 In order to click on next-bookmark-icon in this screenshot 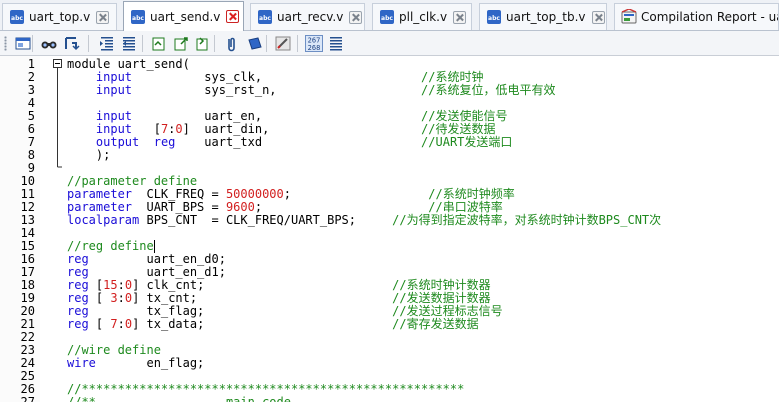, I will do `click(202, 44)`.